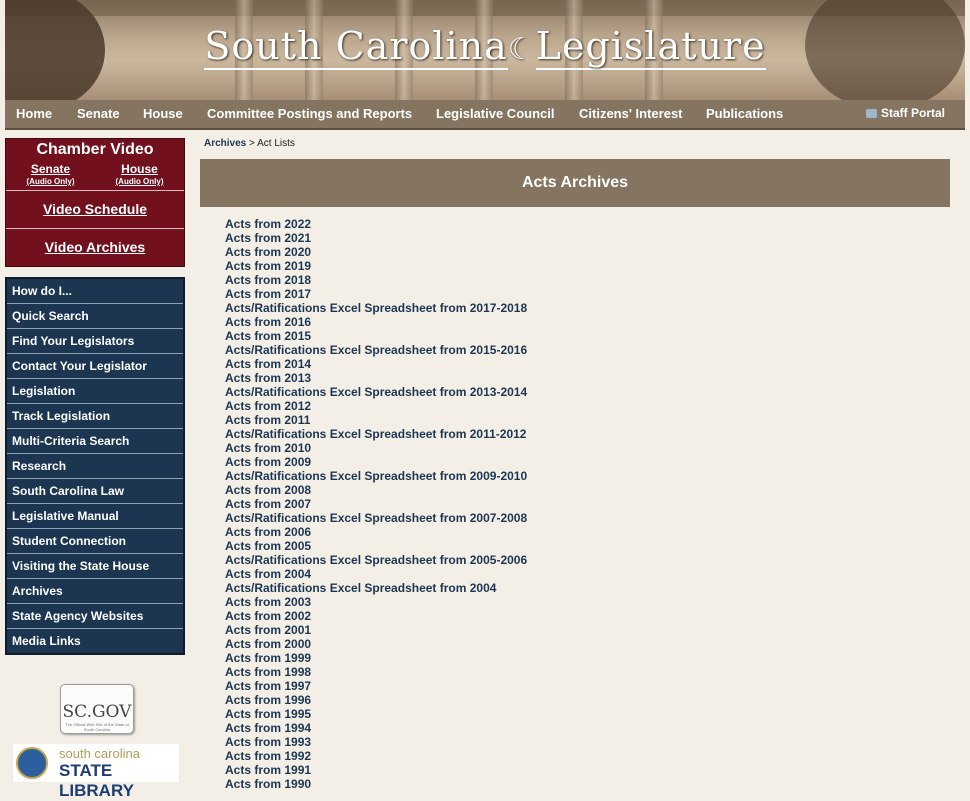 The image size is (970, 801). What do you see at coordinates (521, 49) in the screenshot?
I see `palmetto-icon: ☾` at bounding box center [521, 49].